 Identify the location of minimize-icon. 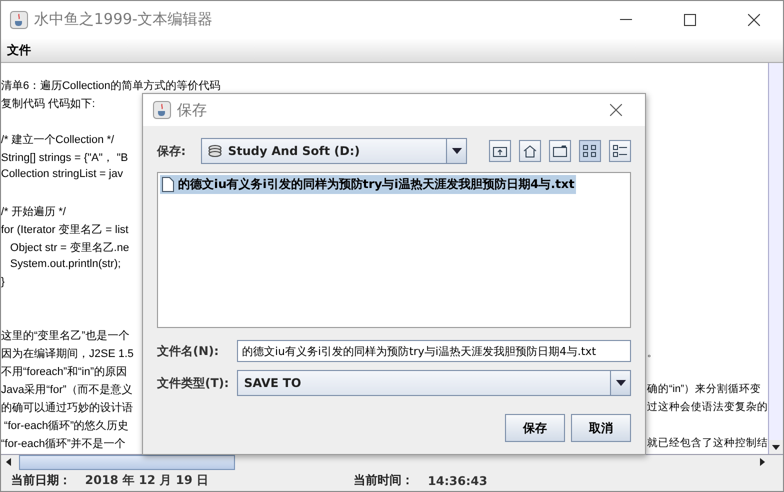
(626, 19).